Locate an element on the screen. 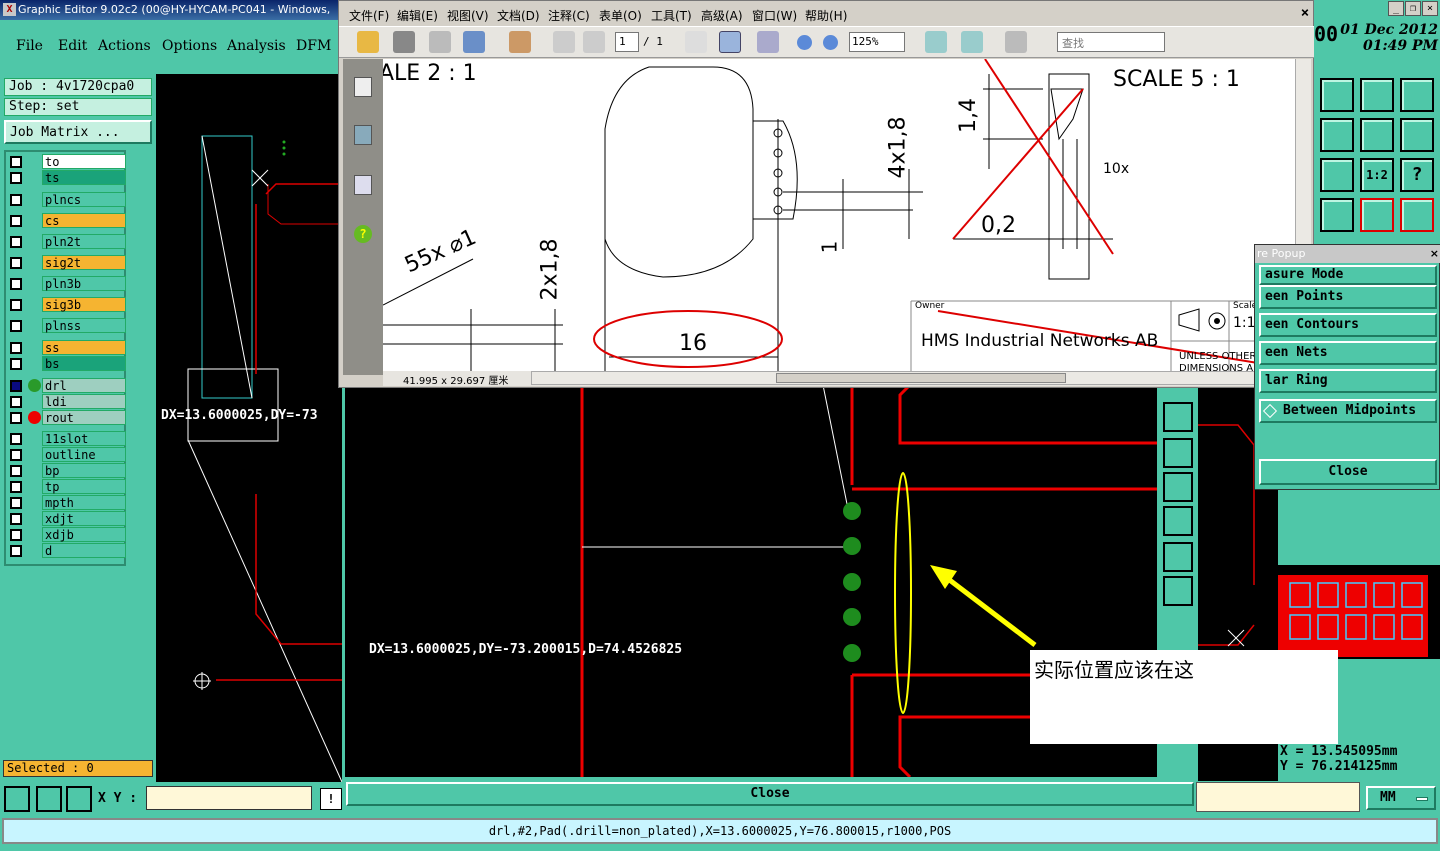 The width and height of the screenshot is (1440, 851). menu-file: File is located at coordinates (29, 46).